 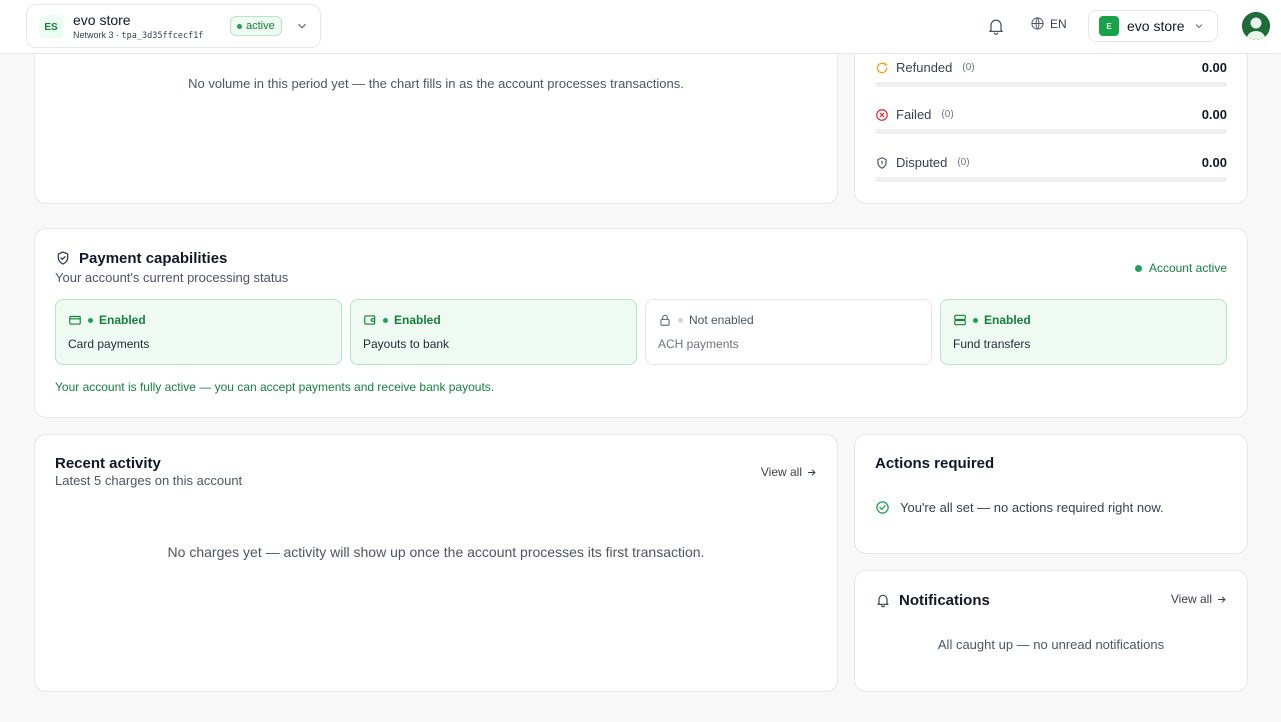 What do you see at coordinates (172, 277) in the screenshot?
I see `capabilities-subtitle: Your account's current processing status` at bounding box center [172, 277].